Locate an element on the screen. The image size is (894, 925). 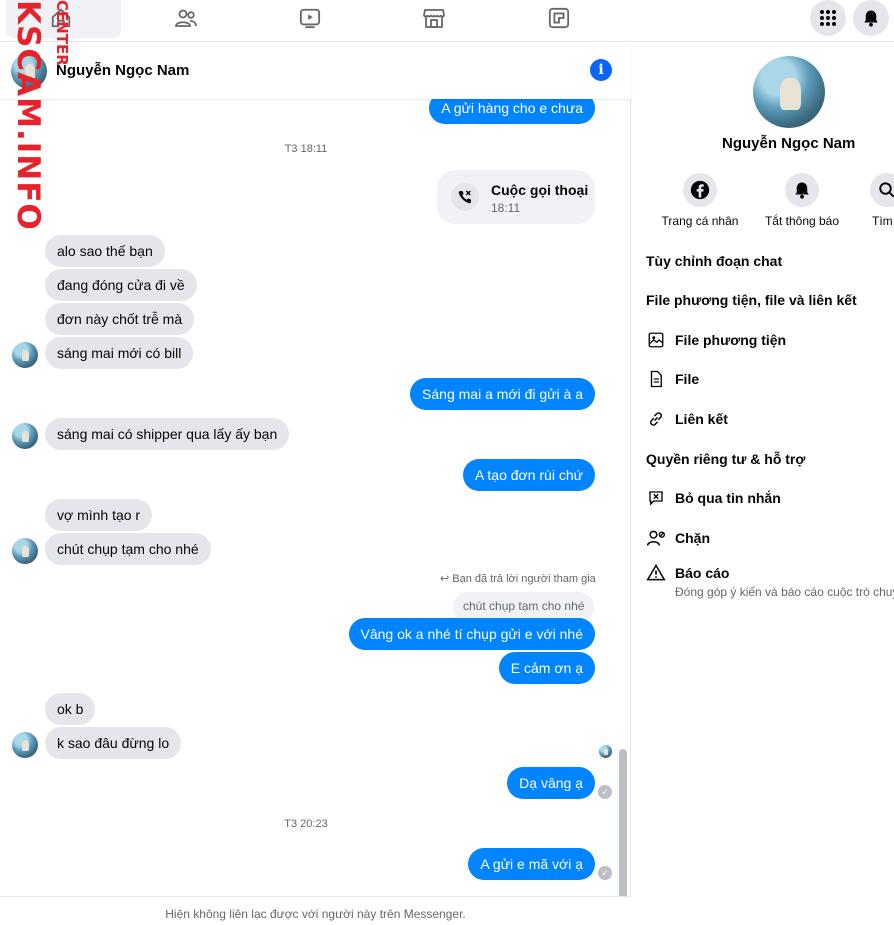
watch-icon is located at coordinates (310, 18).